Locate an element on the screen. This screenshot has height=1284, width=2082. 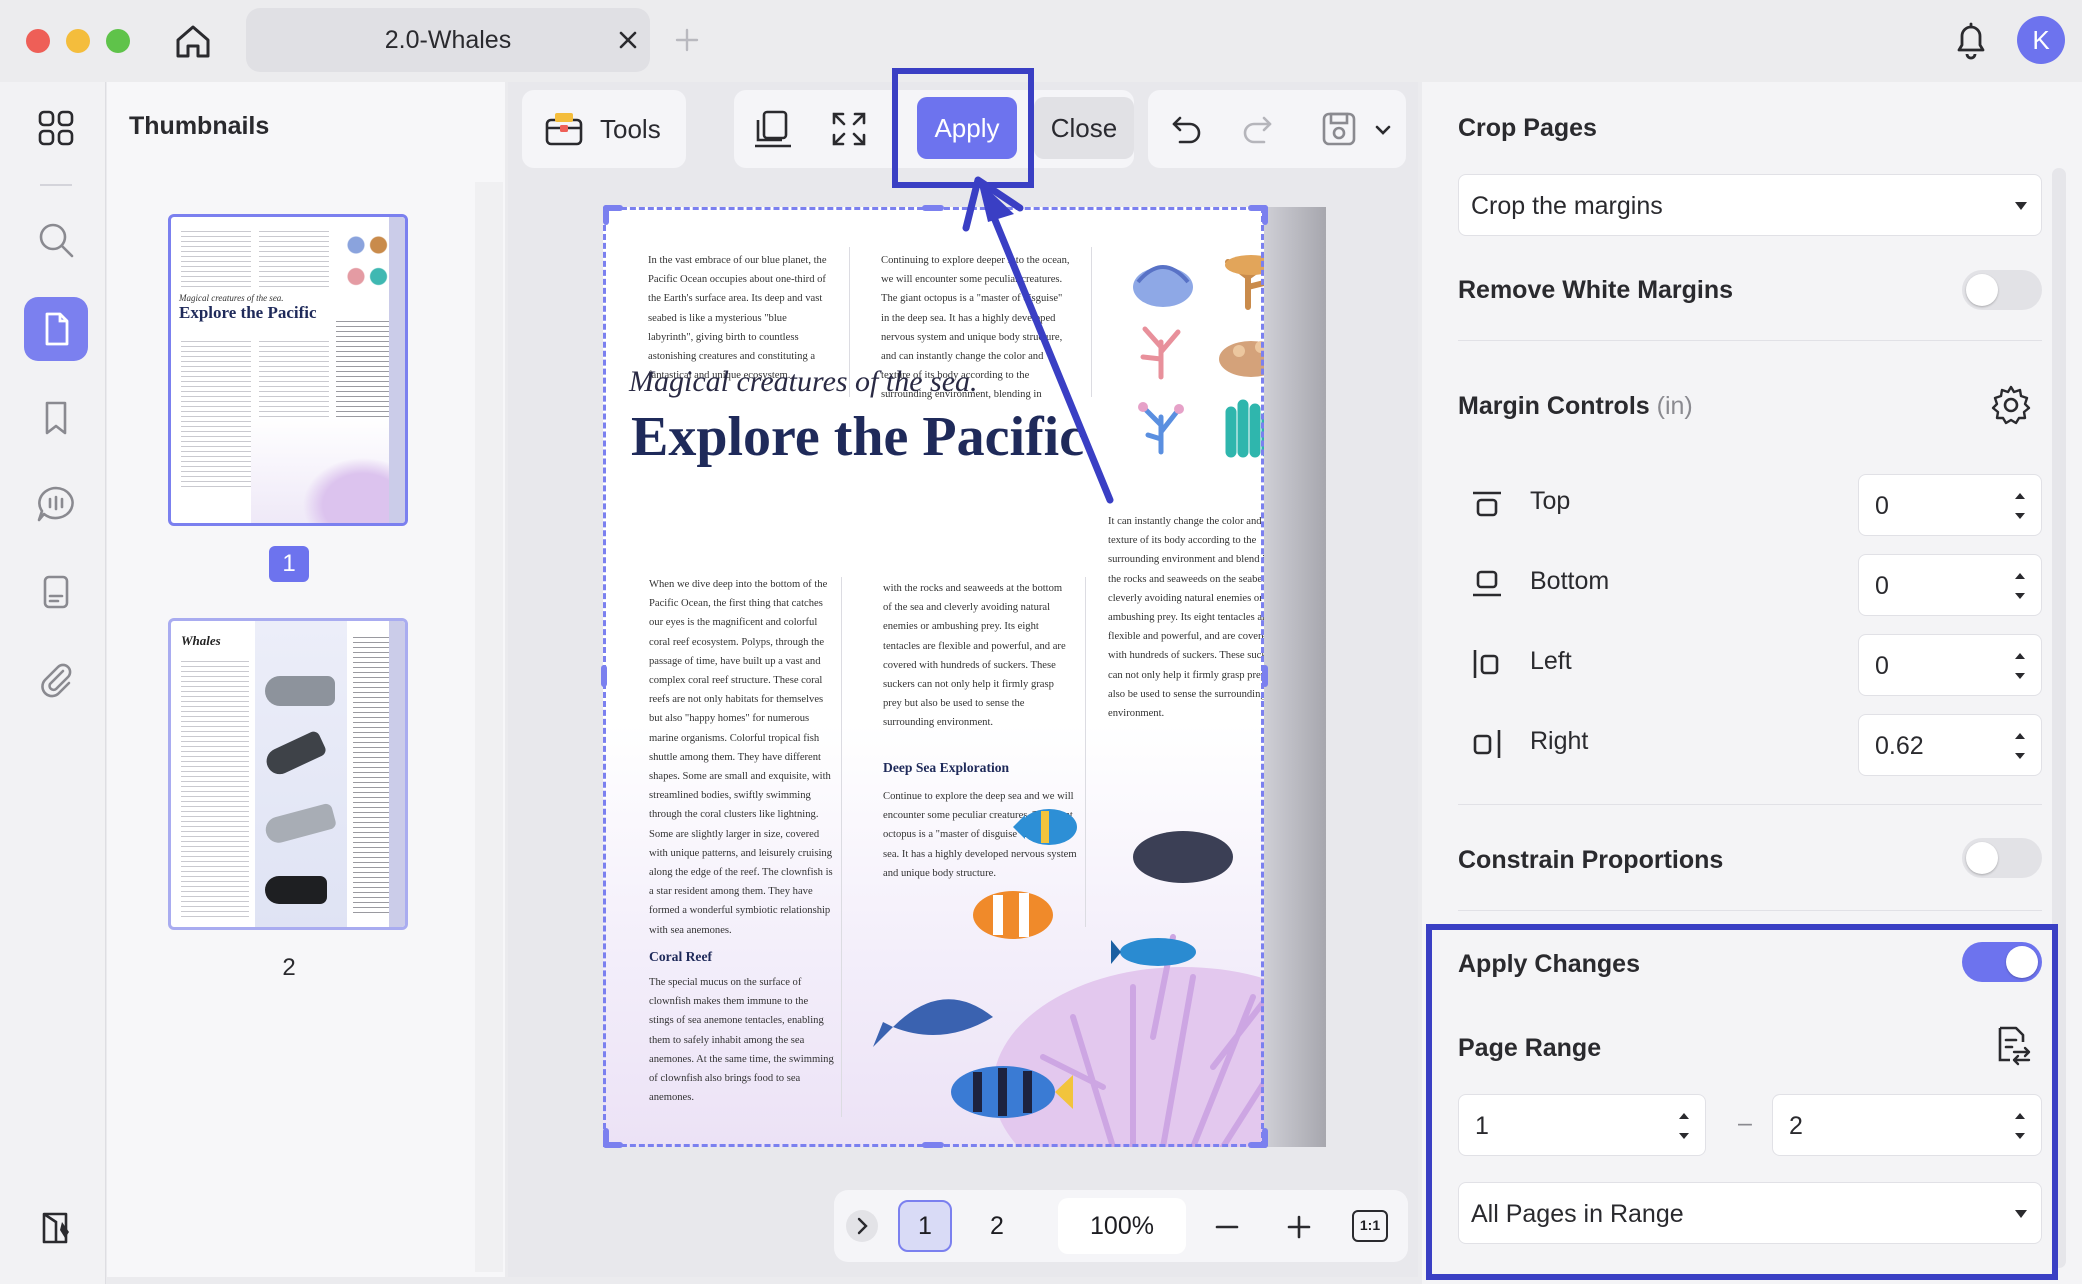
margin-left-input: 0 is located at coordinates (1950, 665).